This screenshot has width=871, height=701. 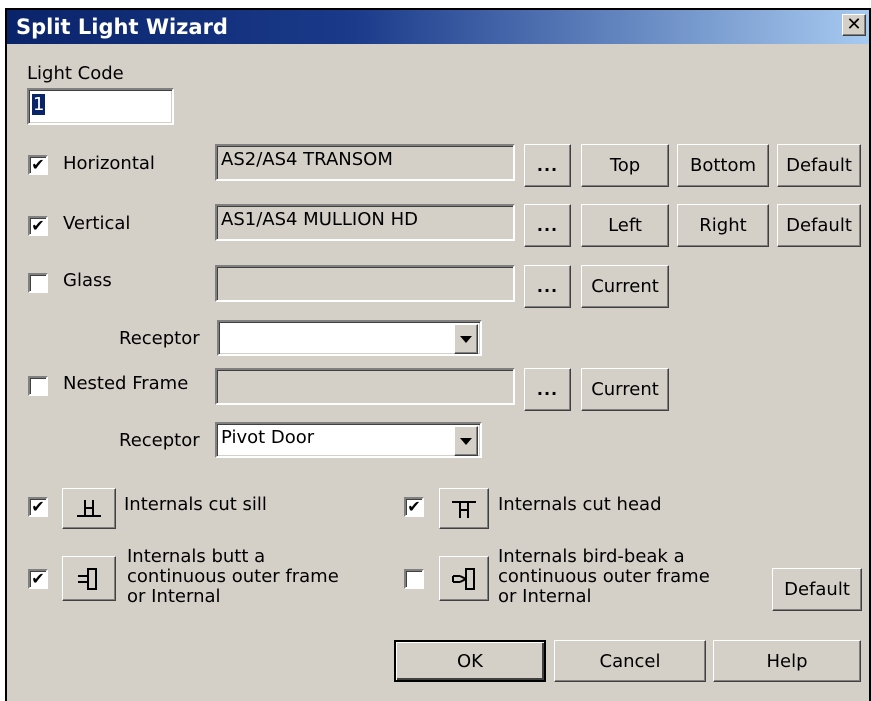 What do you see at coordinates (87, 280) in the screenshot?
I see `glass-label: Glass` at bounding box center [87, 280].